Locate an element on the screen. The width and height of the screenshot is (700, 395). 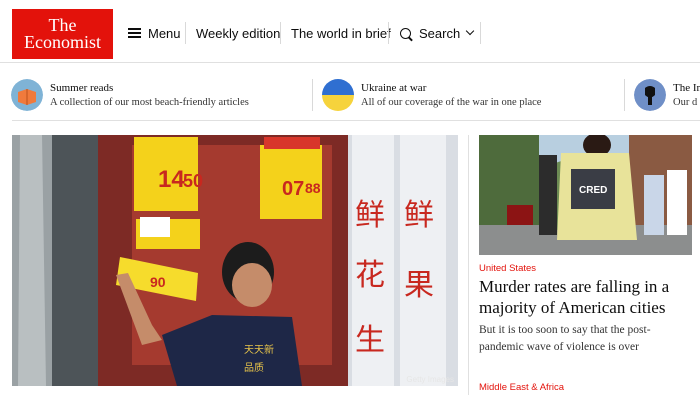
column-divider is located at coordinates (468, 265).